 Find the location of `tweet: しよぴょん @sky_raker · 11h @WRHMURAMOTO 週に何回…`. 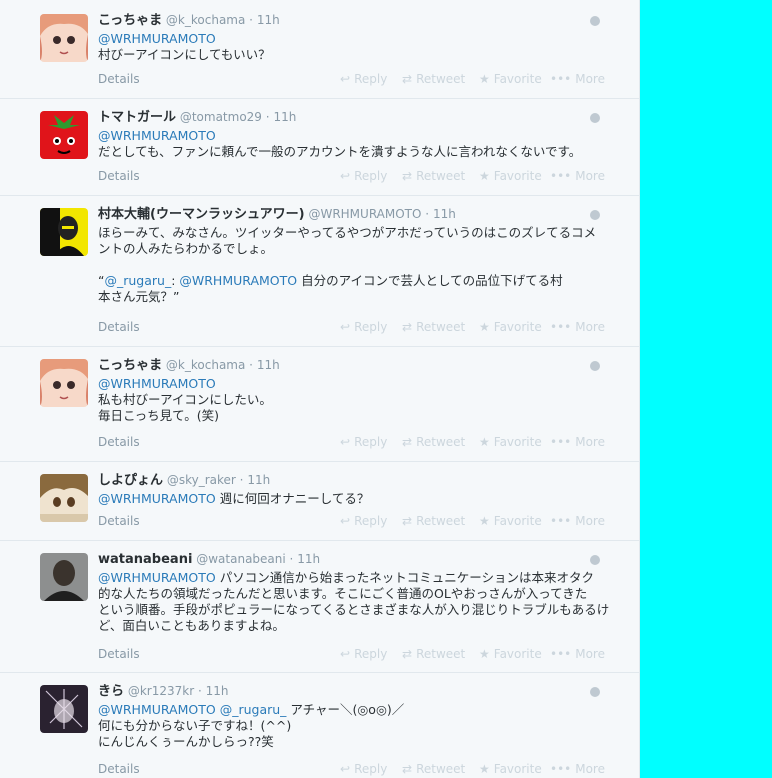

tweet: しよぴょん @sky_raker · 11h @WRHMURAMOTO 週に何回… is located at coordinates (319, 501).